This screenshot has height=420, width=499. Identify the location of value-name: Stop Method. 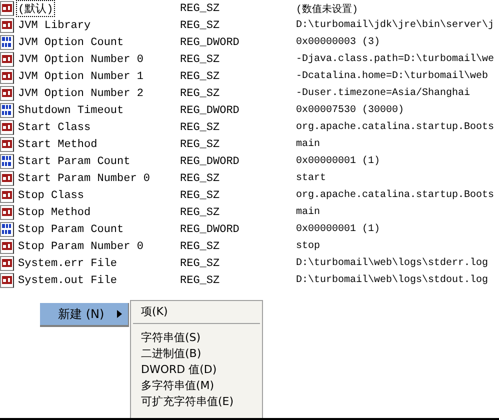
(54, 213).